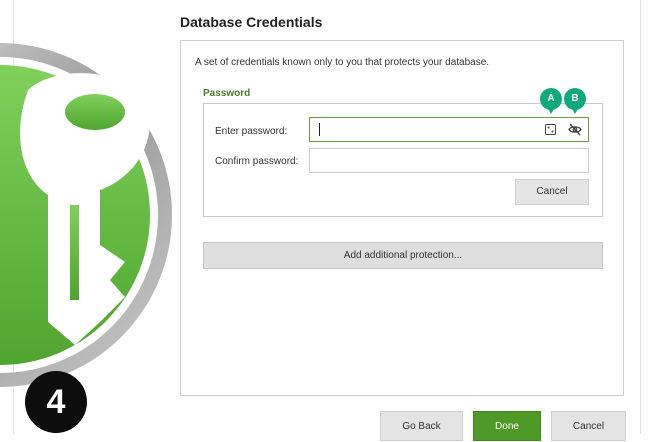 The width and height of the screenshot is (654, 442). I want to click on callout-marker-b: B, so click(575, 101).